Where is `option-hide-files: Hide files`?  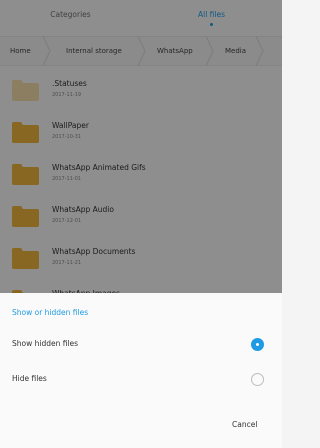
option-hide-files: Hide files is located at coordinates (141, 379).